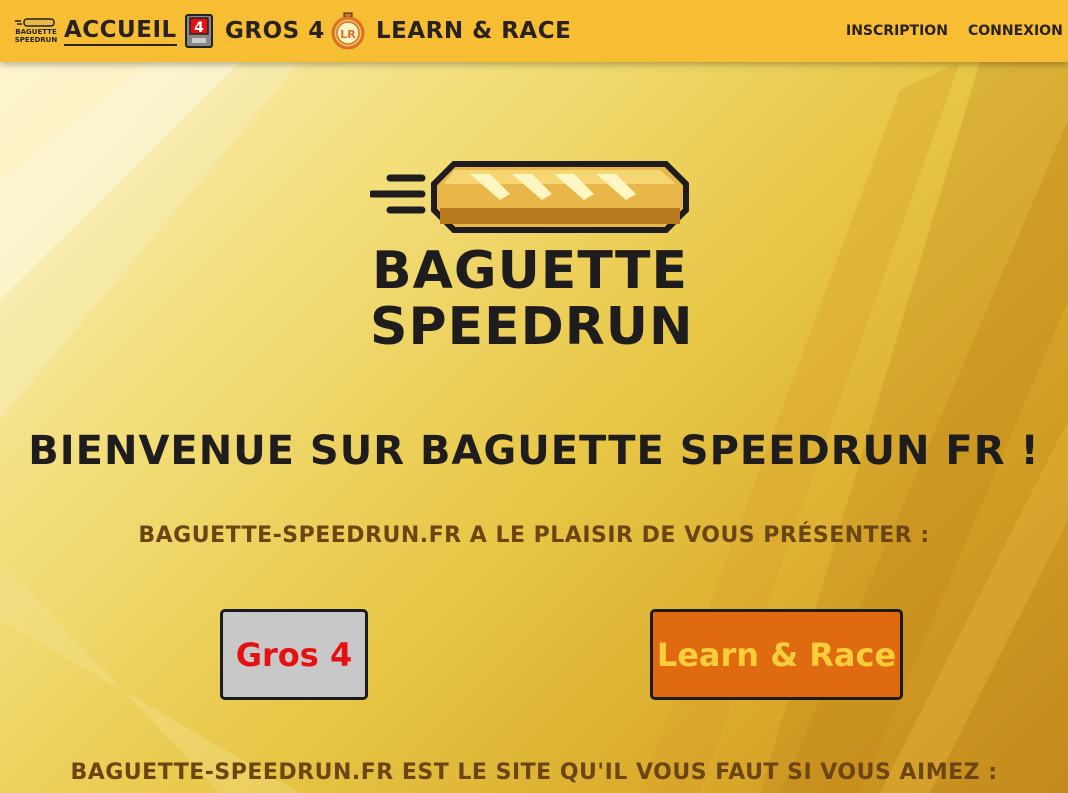  Describe the element at coordinates (529, 197) in the screenshot. I see `baguette-logo` at that location.